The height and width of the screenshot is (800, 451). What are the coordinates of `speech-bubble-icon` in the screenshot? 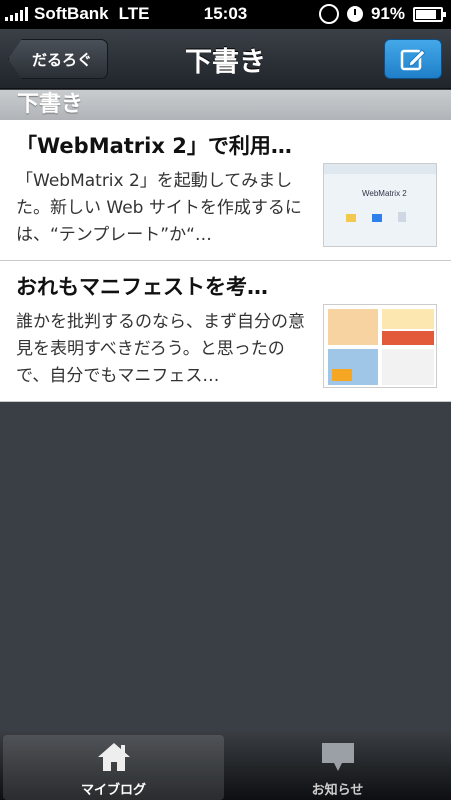 It's located at (337, 757).